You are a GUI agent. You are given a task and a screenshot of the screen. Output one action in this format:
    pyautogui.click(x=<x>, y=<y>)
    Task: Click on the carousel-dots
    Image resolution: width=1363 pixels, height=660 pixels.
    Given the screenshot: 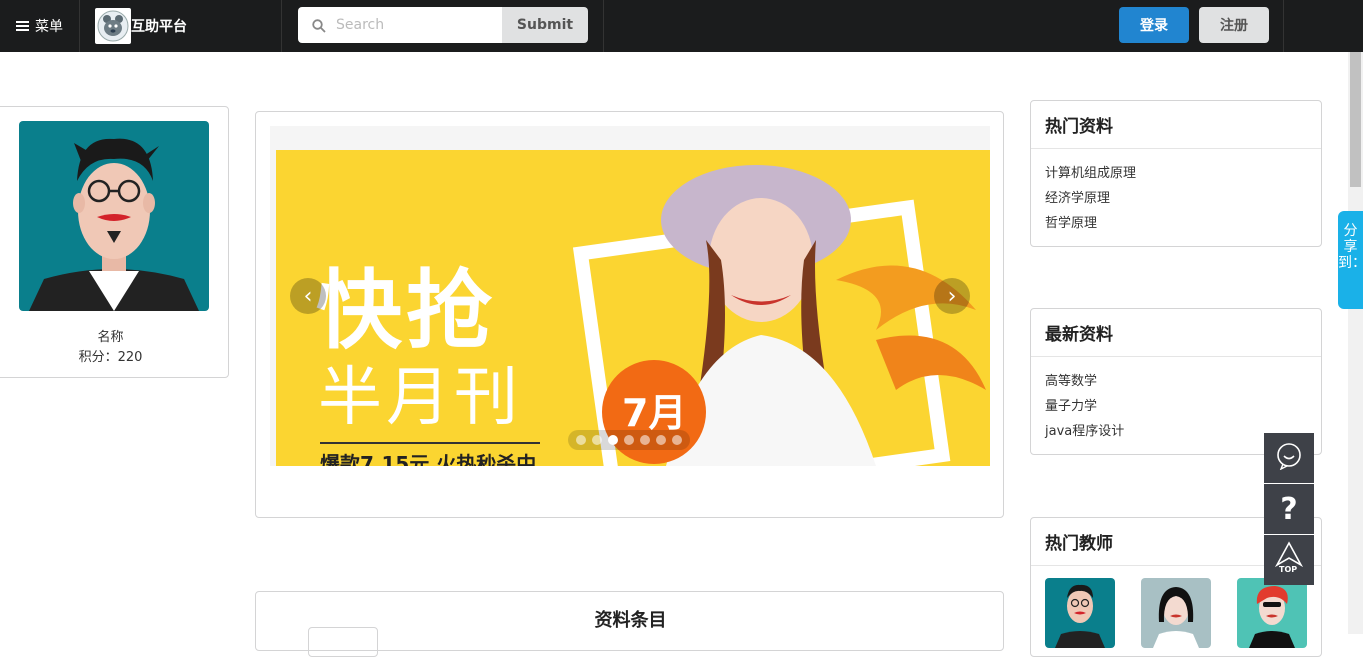 What is the action you would take?
    pyautogui.click(x=629, y=440)
    